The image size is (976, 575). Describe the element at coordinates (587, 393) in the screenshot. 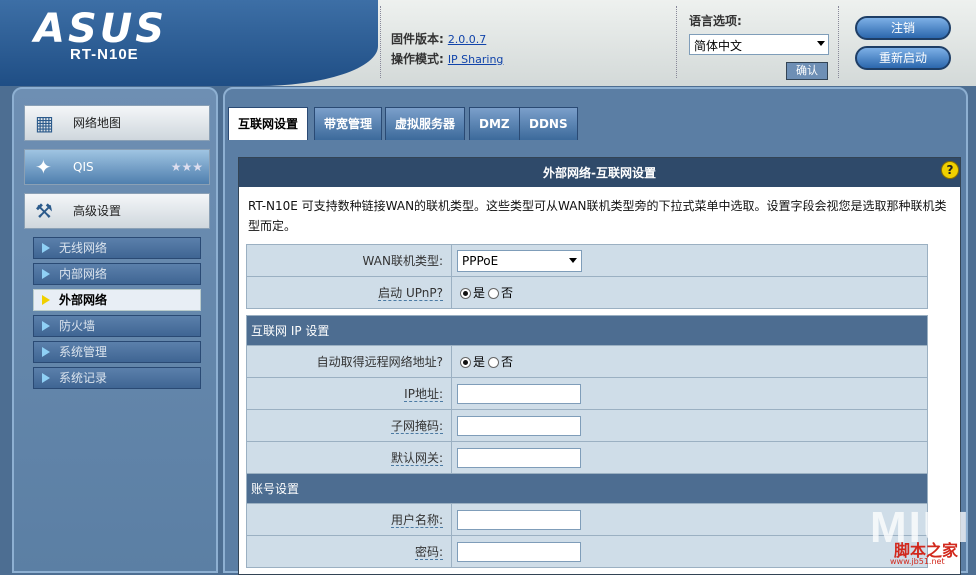

I see `table-row: IP地址:` at that location.